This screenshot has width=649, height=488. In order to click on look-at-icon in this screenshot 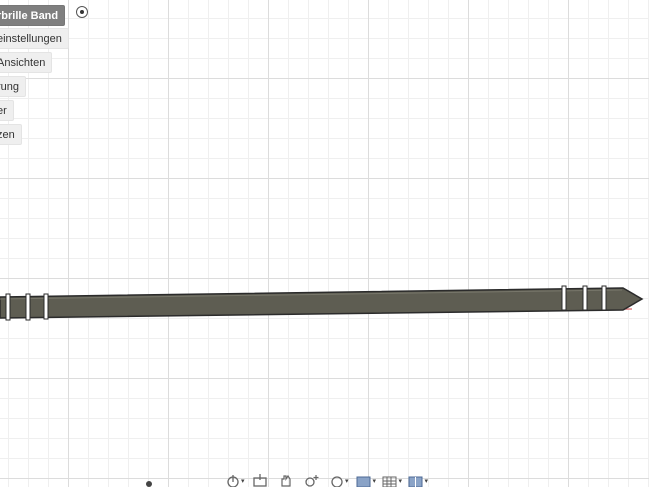, I will do `click(260, 480)`.